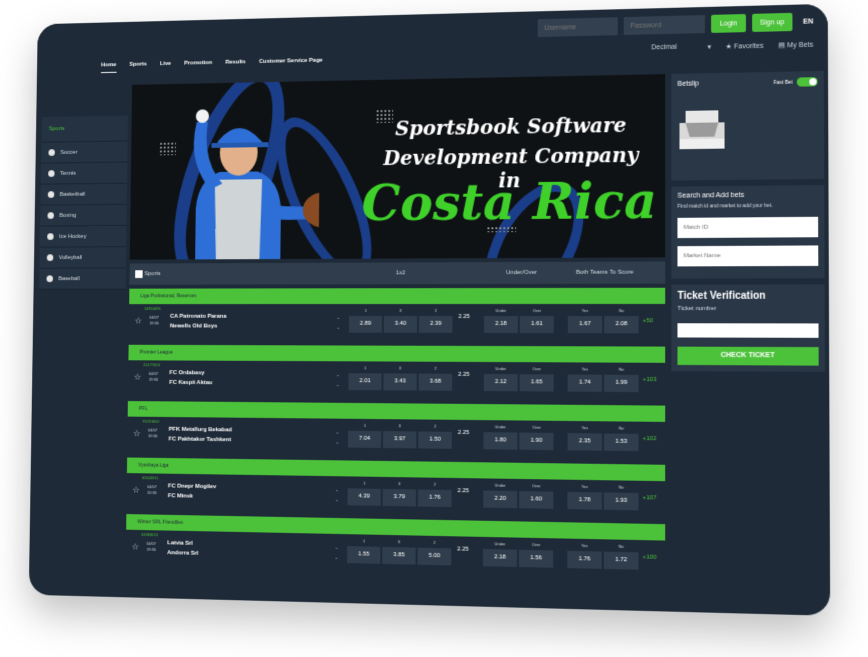 This screenshot has width=868, height=657. What do you see at coordinates (500, 441) in the screenshot?
I see `odds-value: 1.80` at bounding box center [500, 441].